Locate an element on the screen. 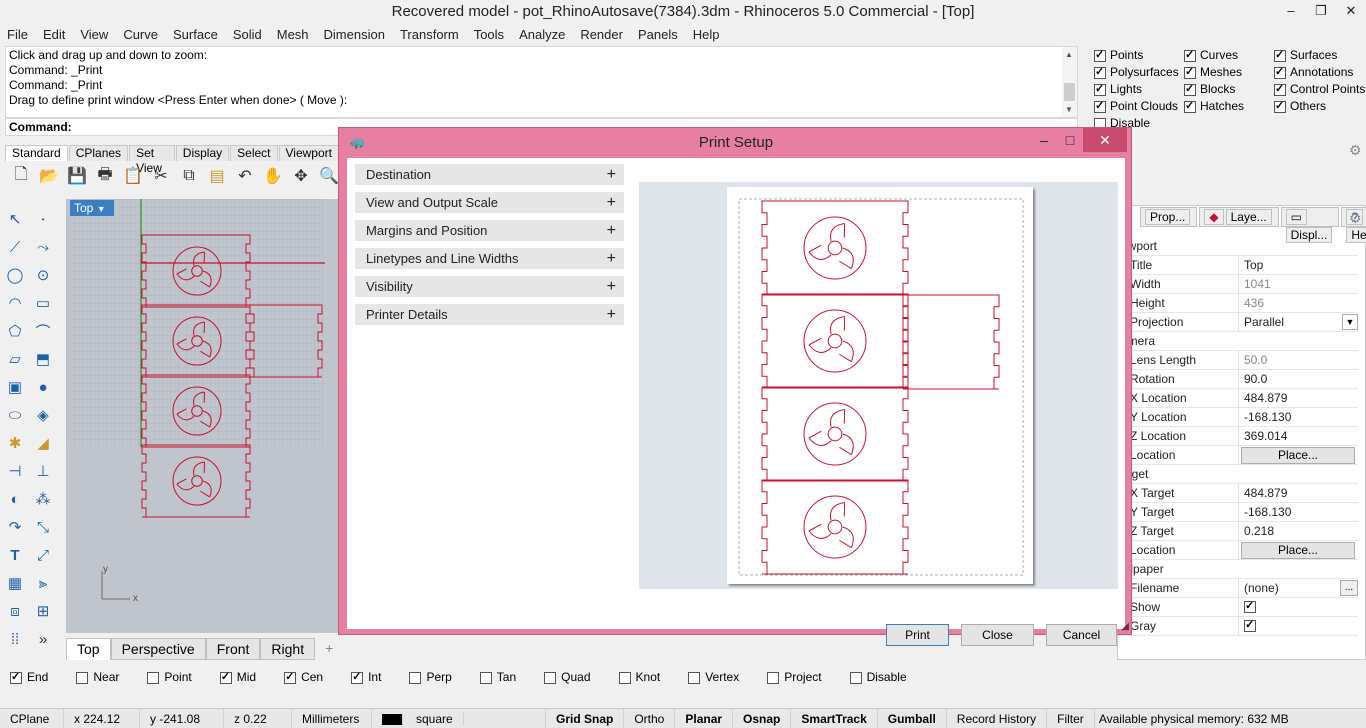  cancel-button: Cancel is located at coordinates (1081, 635).